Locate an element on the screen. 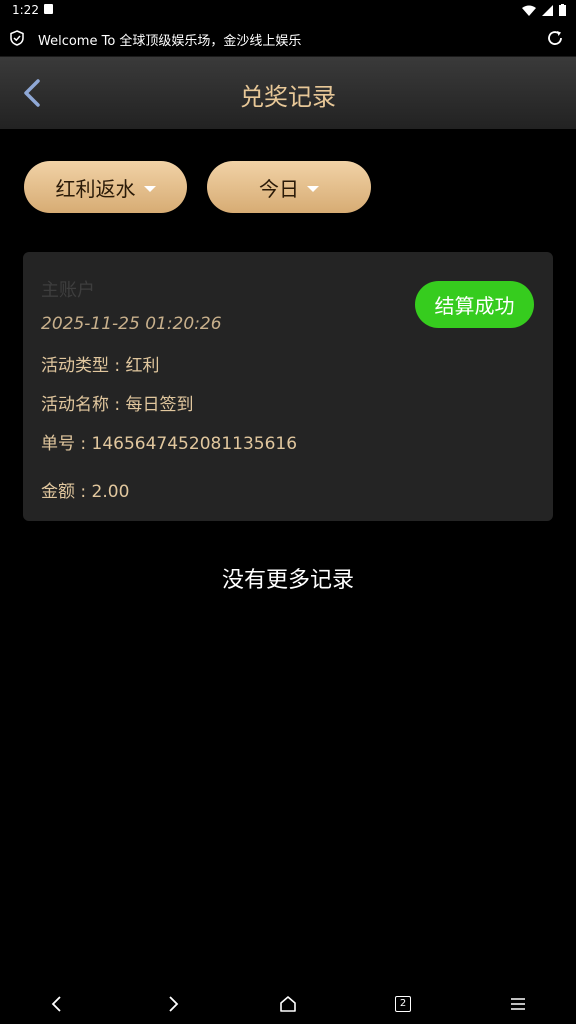  tabs-icon: 2 is located at coordinates (403, 1004).